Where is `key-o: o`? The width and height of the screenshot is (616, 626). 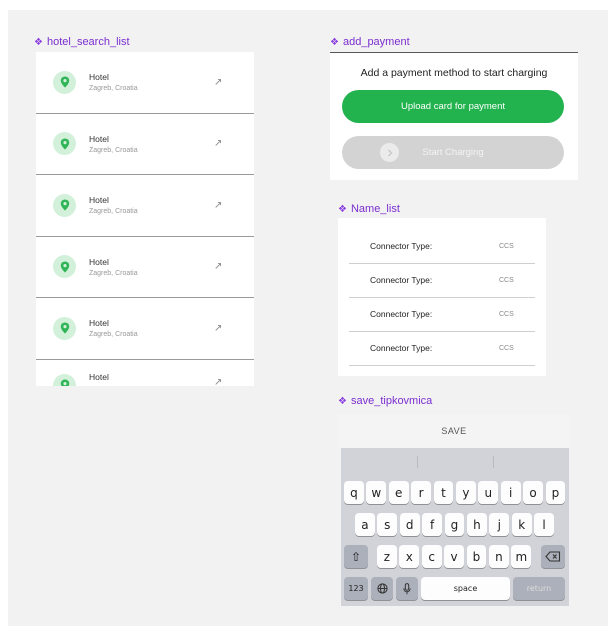 key-o: o is located at coordinates (533, 492).